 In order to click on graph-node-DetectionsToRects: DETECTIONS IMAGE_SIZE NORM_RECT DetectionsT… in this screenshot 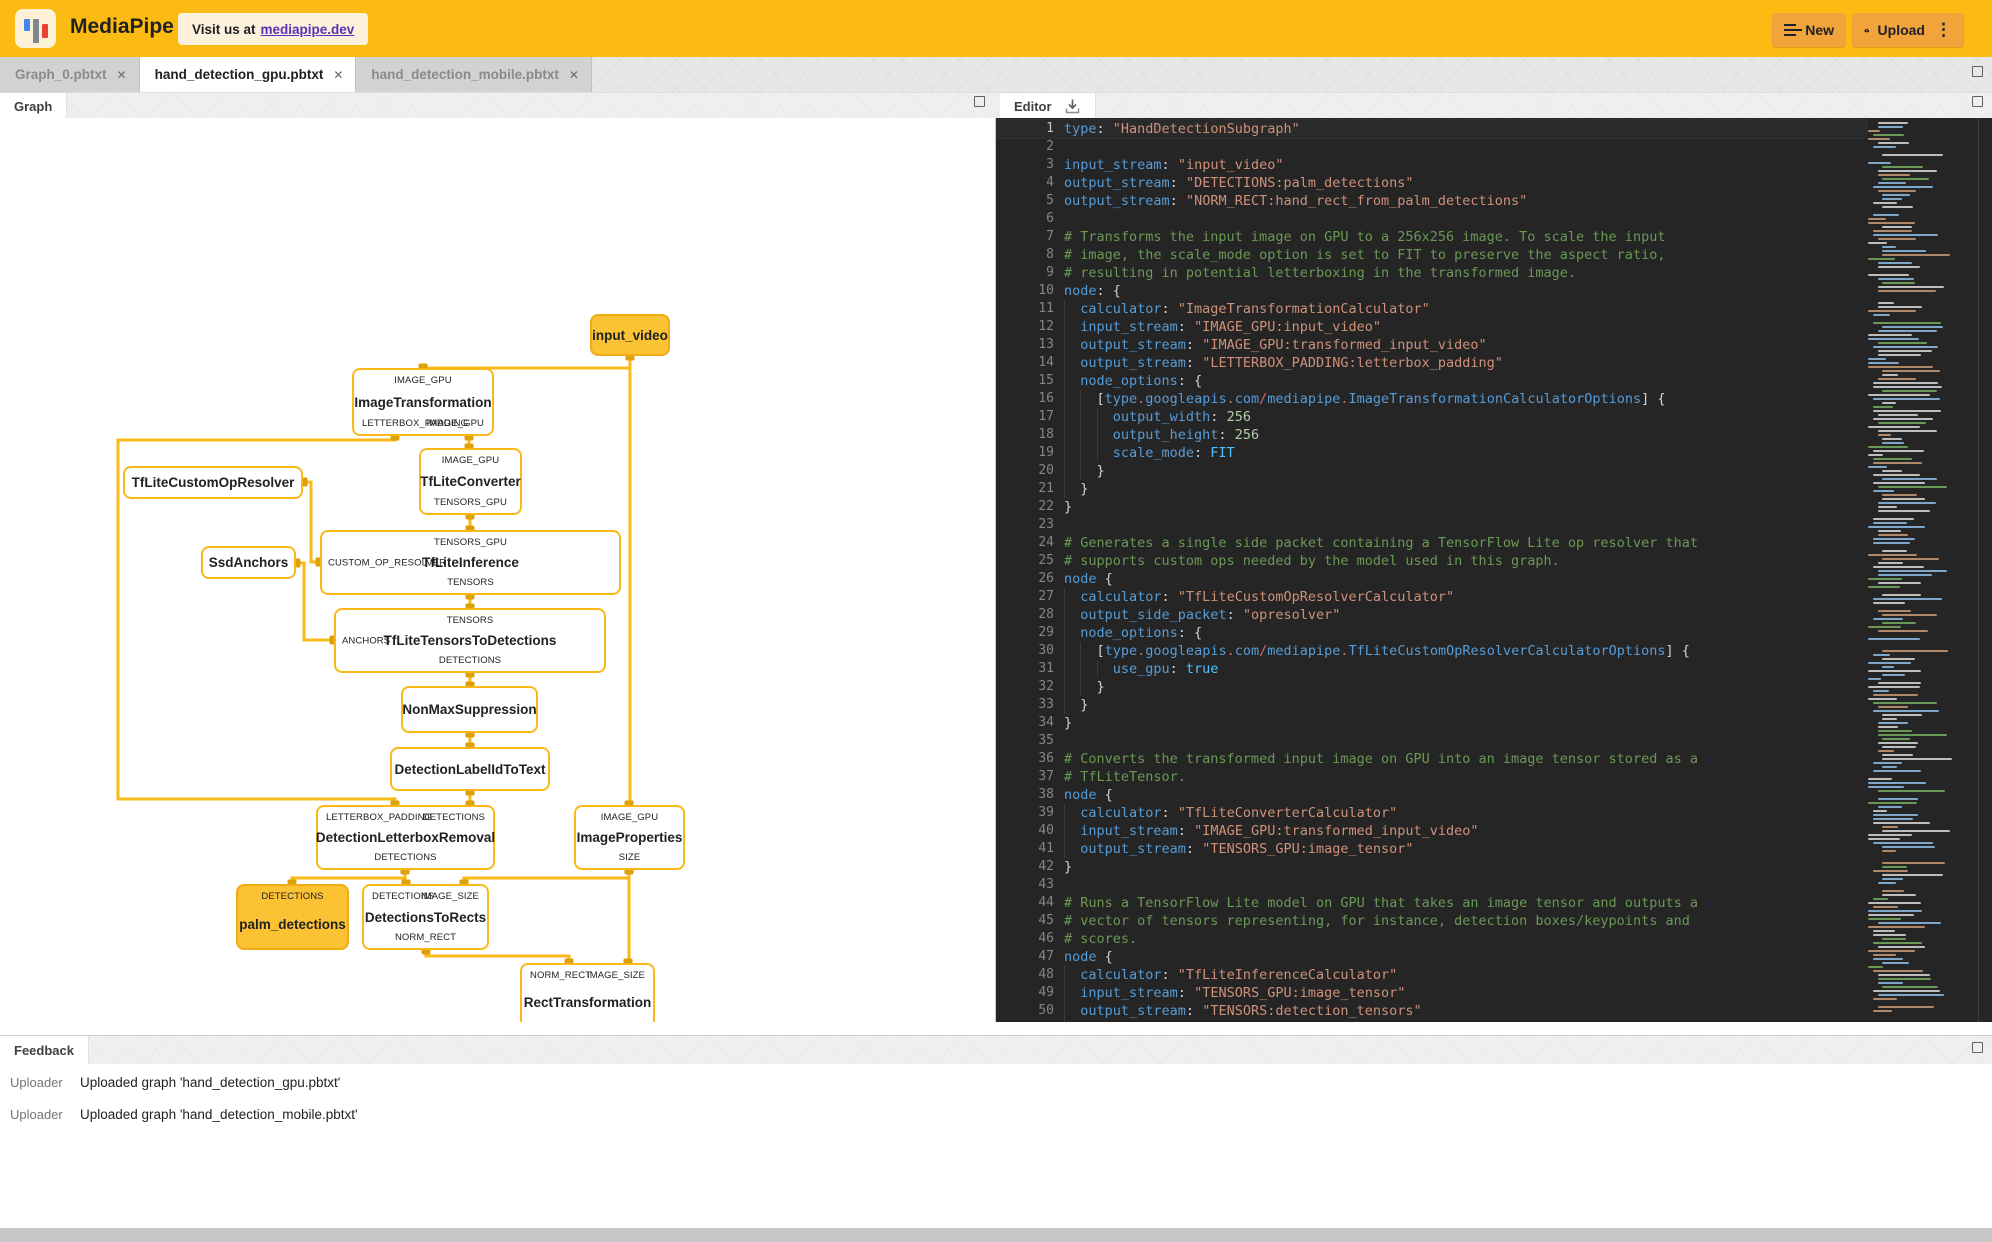, I will do `click(425, 917)`.